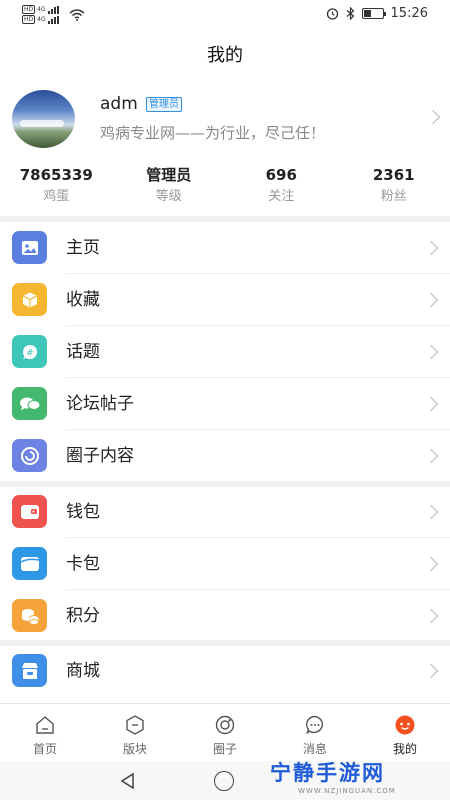 Image resolution: width=450 pixels, height=800 pixels. What do you see at coordinates (225, 456) in the screenshot?
I see `menu-item-circle-content: 圈子内容` at bounding box center [225, 456].